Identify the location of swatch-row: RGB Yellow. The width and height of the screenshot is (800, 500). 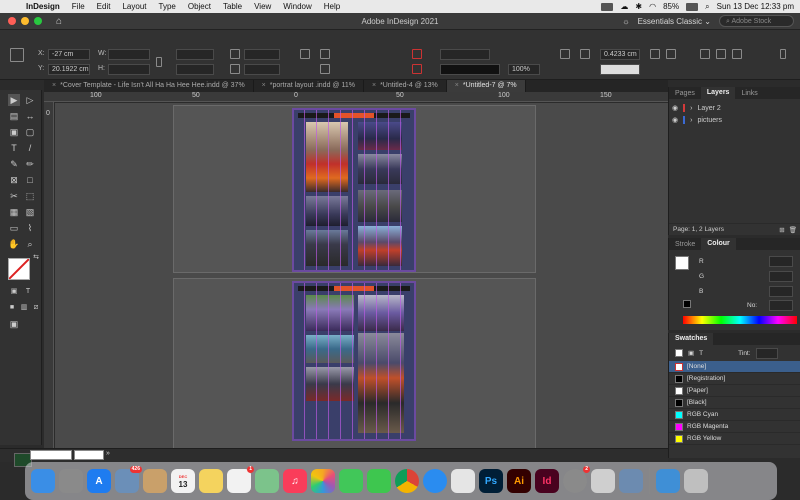
(734, 439).